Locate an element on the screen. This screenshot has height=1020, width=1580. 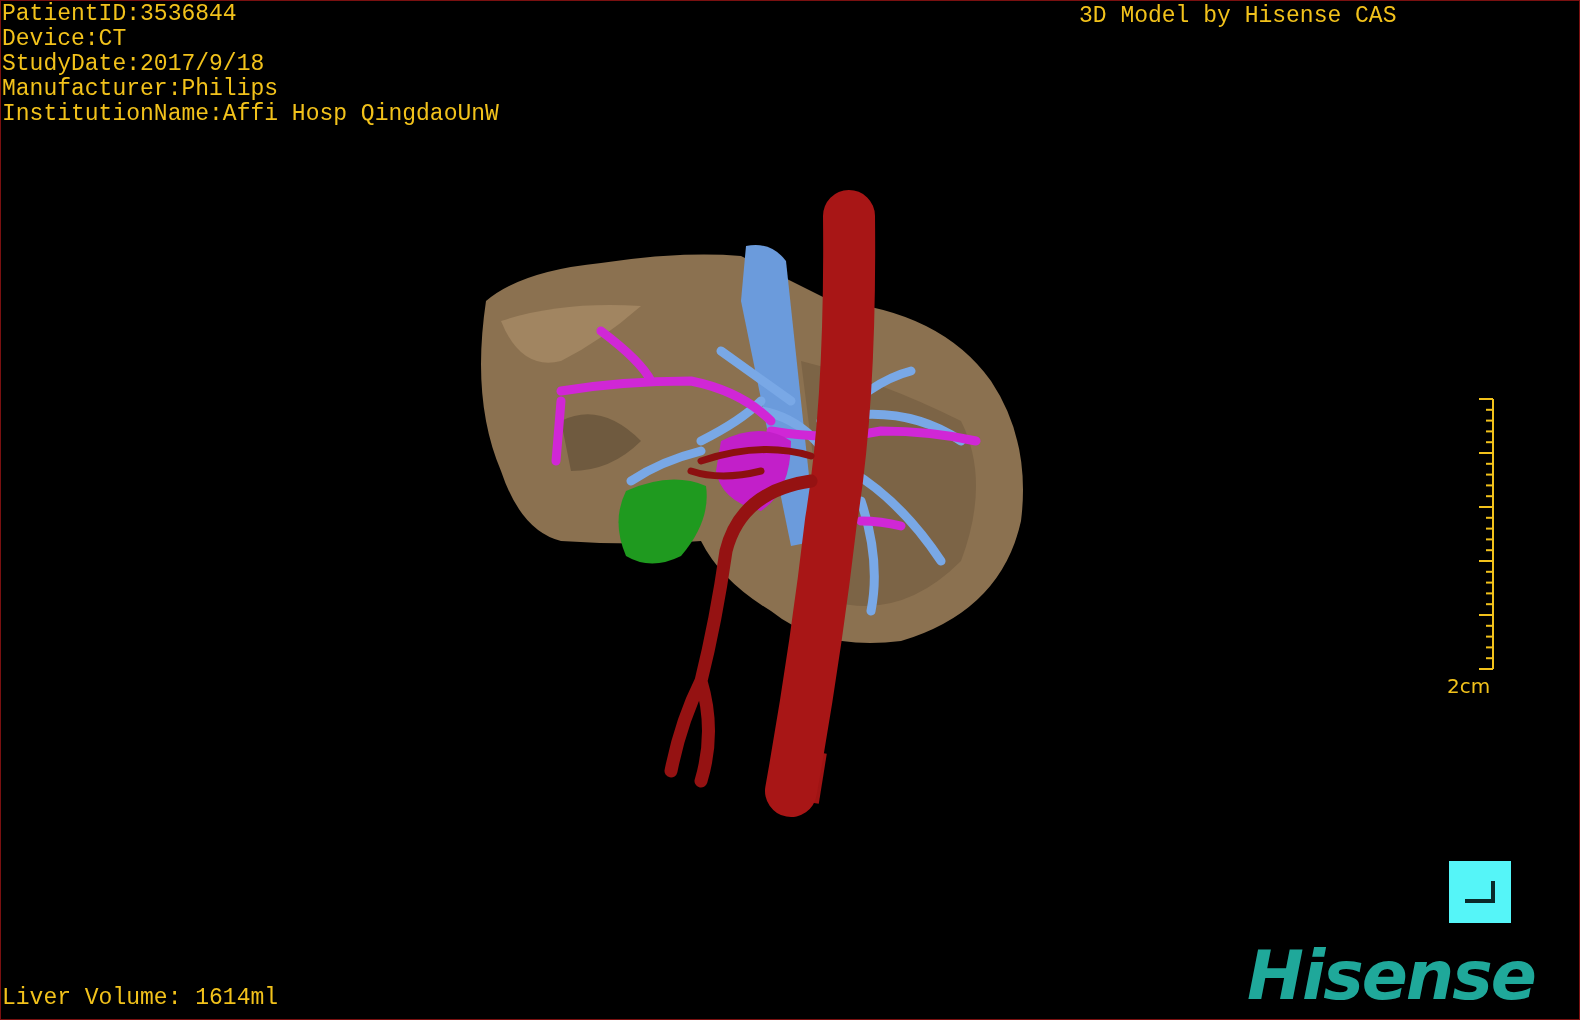
model-title: 3D Model by Hisense CAS is located at coordinates (1238, 16).